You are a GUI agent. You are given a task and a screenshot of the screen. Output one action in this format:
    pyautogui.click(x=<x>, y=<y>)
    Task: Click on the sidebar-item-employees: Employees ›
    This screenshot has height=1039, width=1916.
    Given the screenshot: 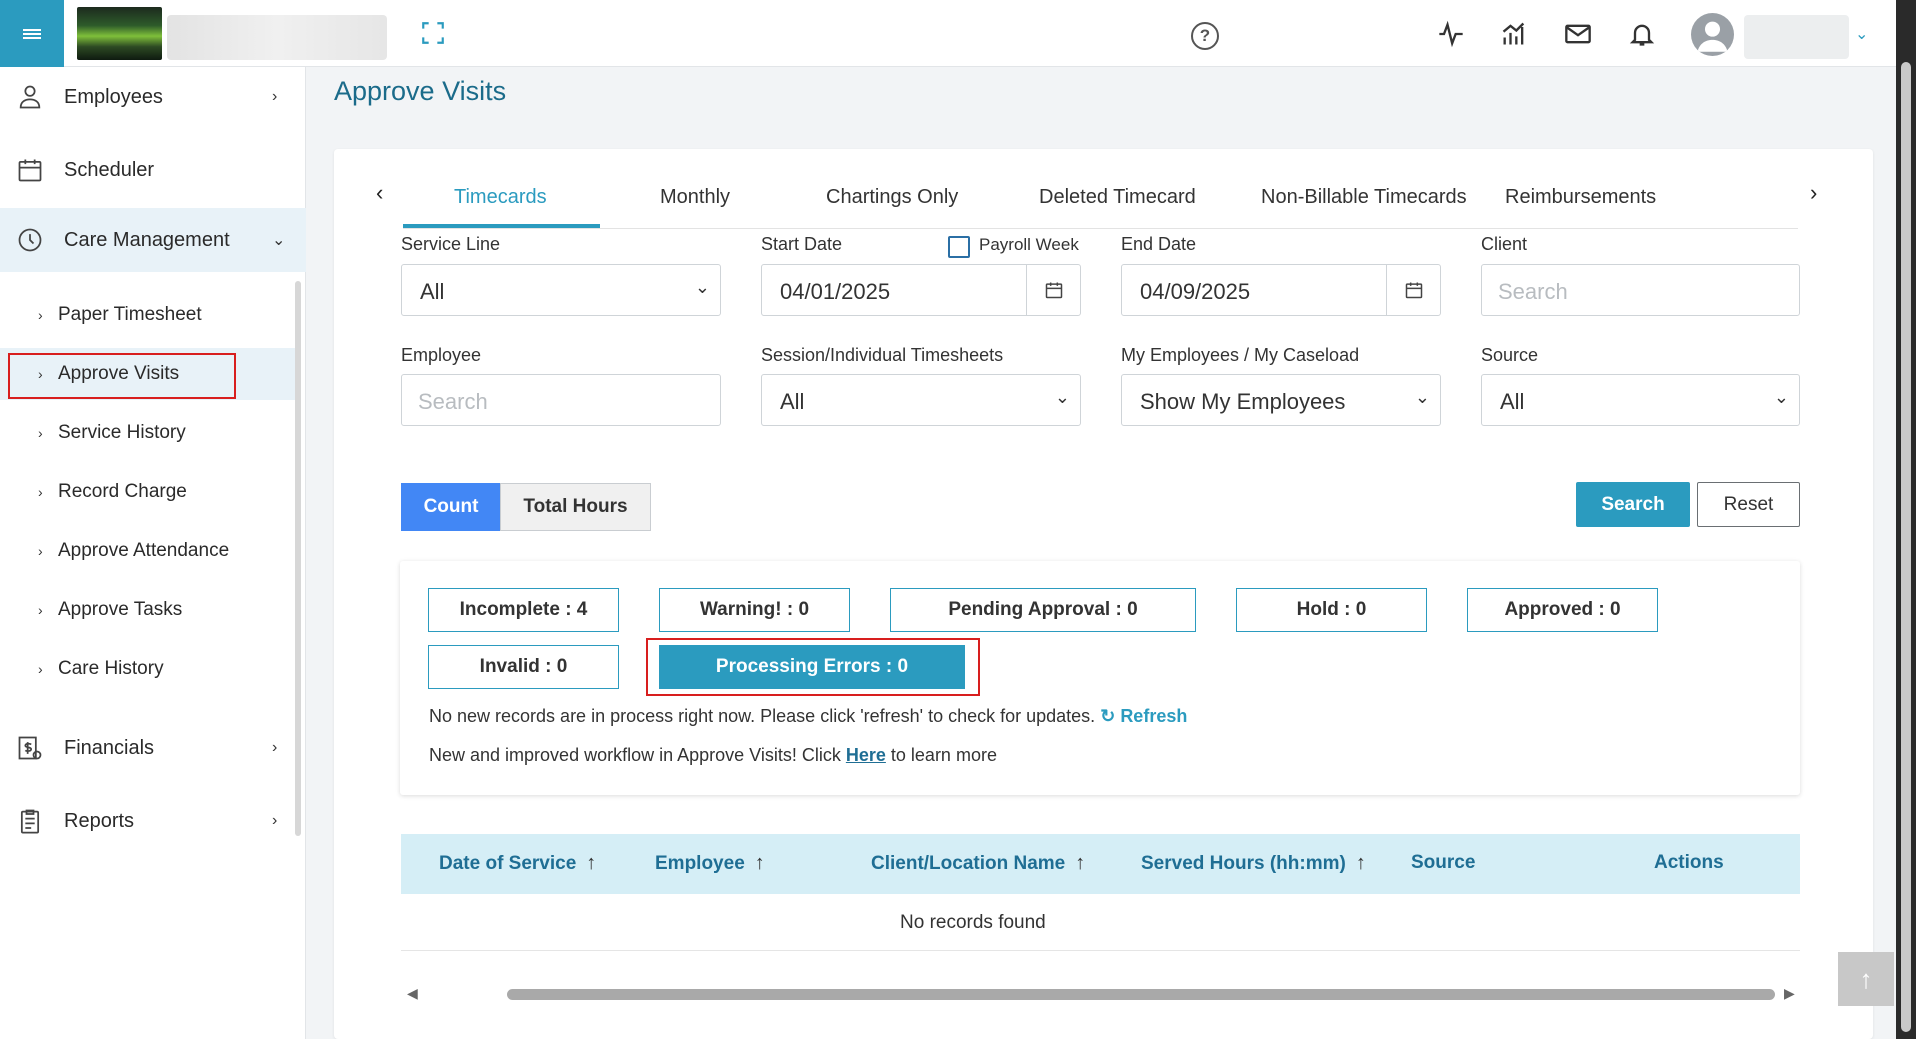 What is the action you would take?
    pyautogui.click(x=153, y=97)
    